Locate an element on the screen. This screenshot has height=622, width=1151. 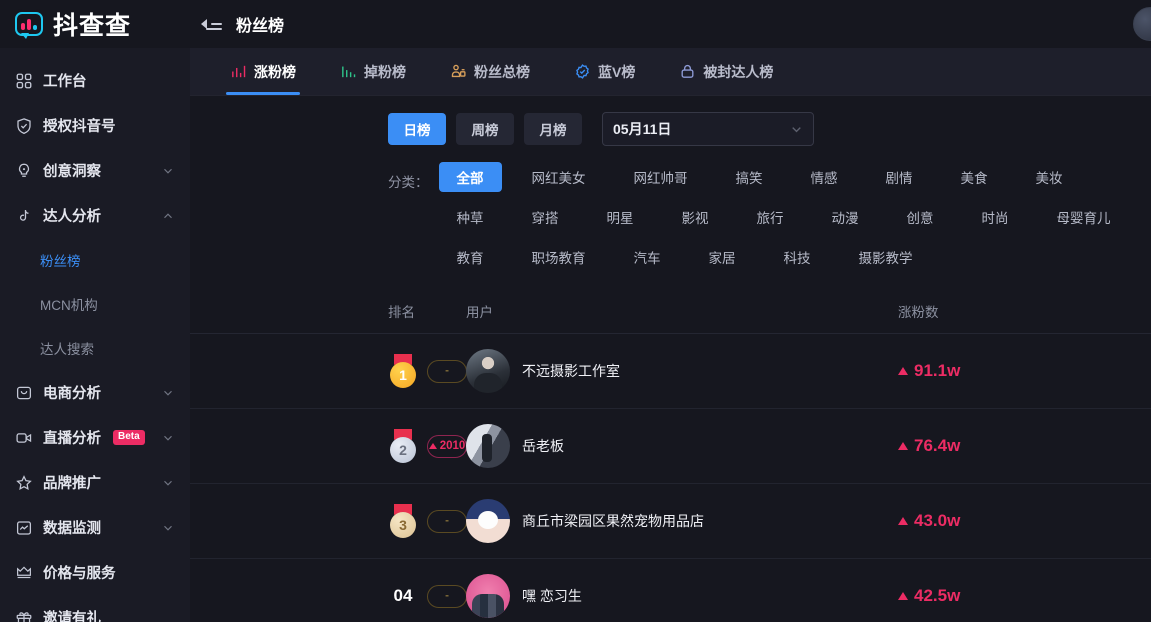
vip-crown-icon is located at coordinates (23, 572).